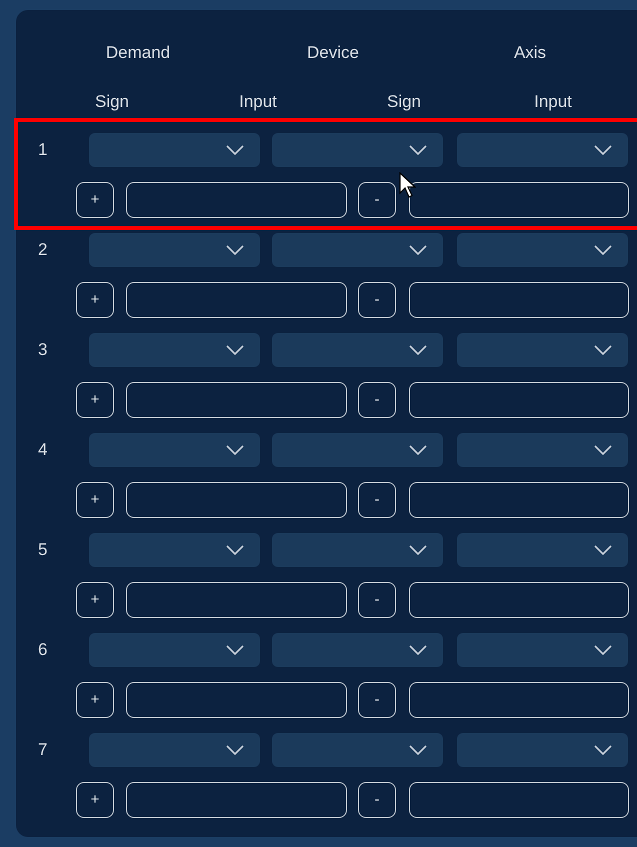 The width and height of the screenshot is (637, 847). I want to click on row-number: 1, so click(42, 150).